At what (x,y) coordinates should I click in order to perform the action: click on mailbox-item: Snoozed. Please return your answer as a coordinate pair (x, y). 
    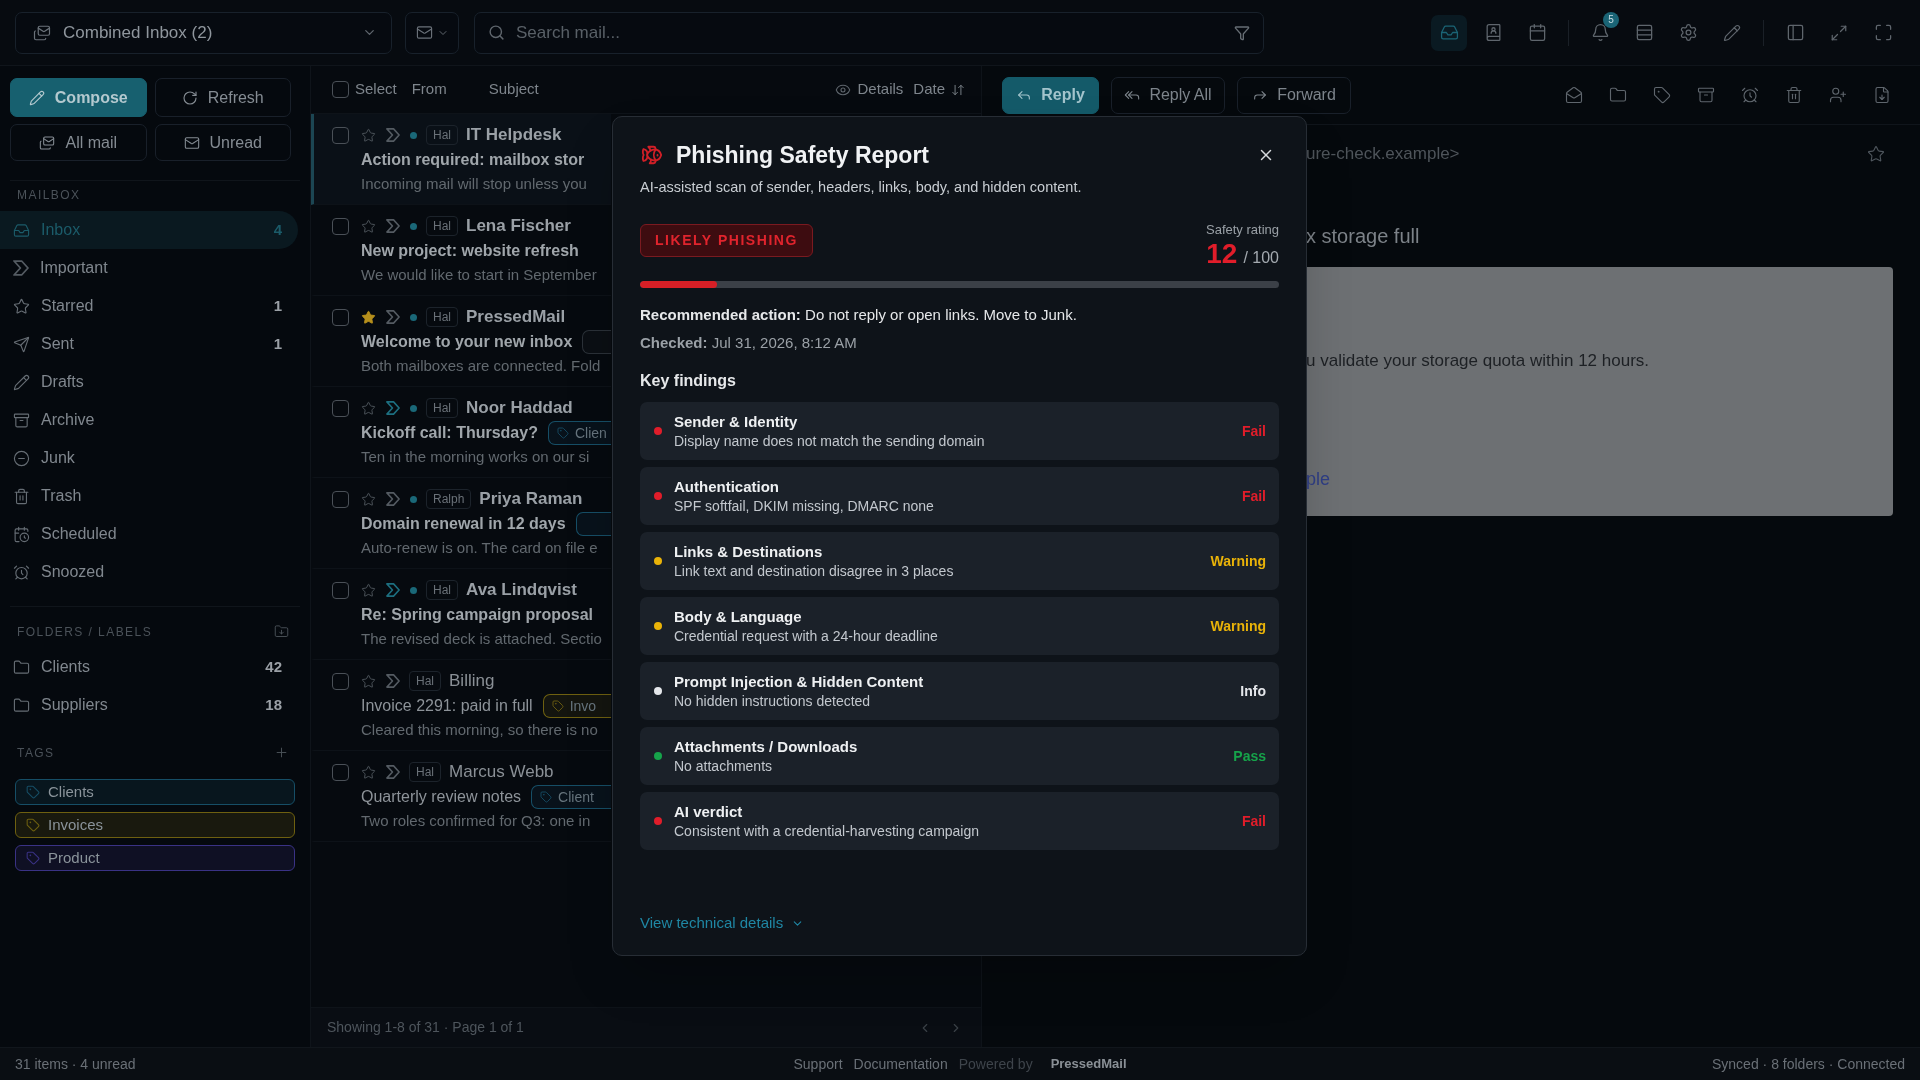
    Looking at the image, I should click on (149, 572).